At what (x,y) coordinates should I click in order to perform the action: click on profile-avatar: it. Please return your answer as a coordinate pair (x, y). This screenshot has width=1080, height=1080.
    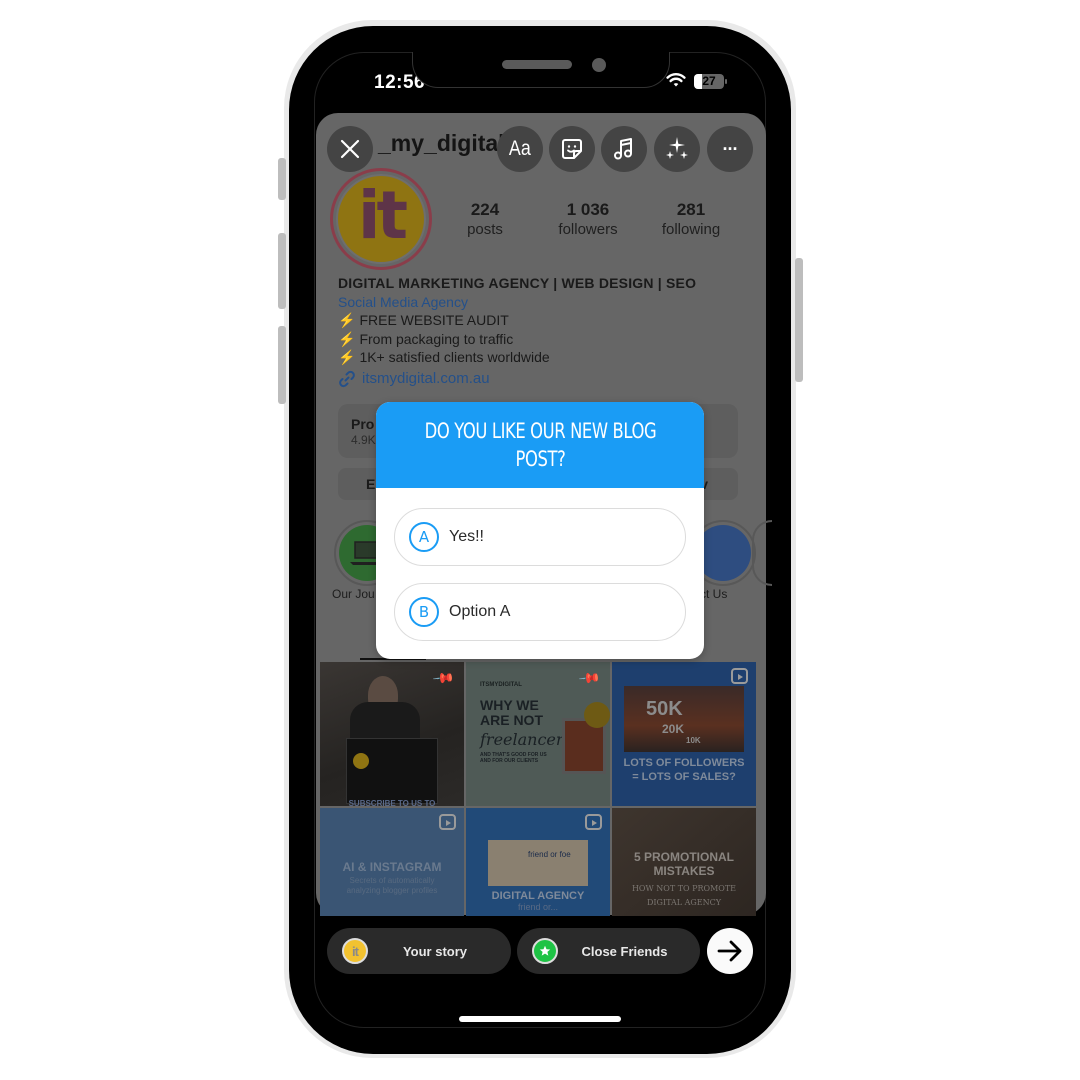
    Looking at the image, I should click on (381, 219).